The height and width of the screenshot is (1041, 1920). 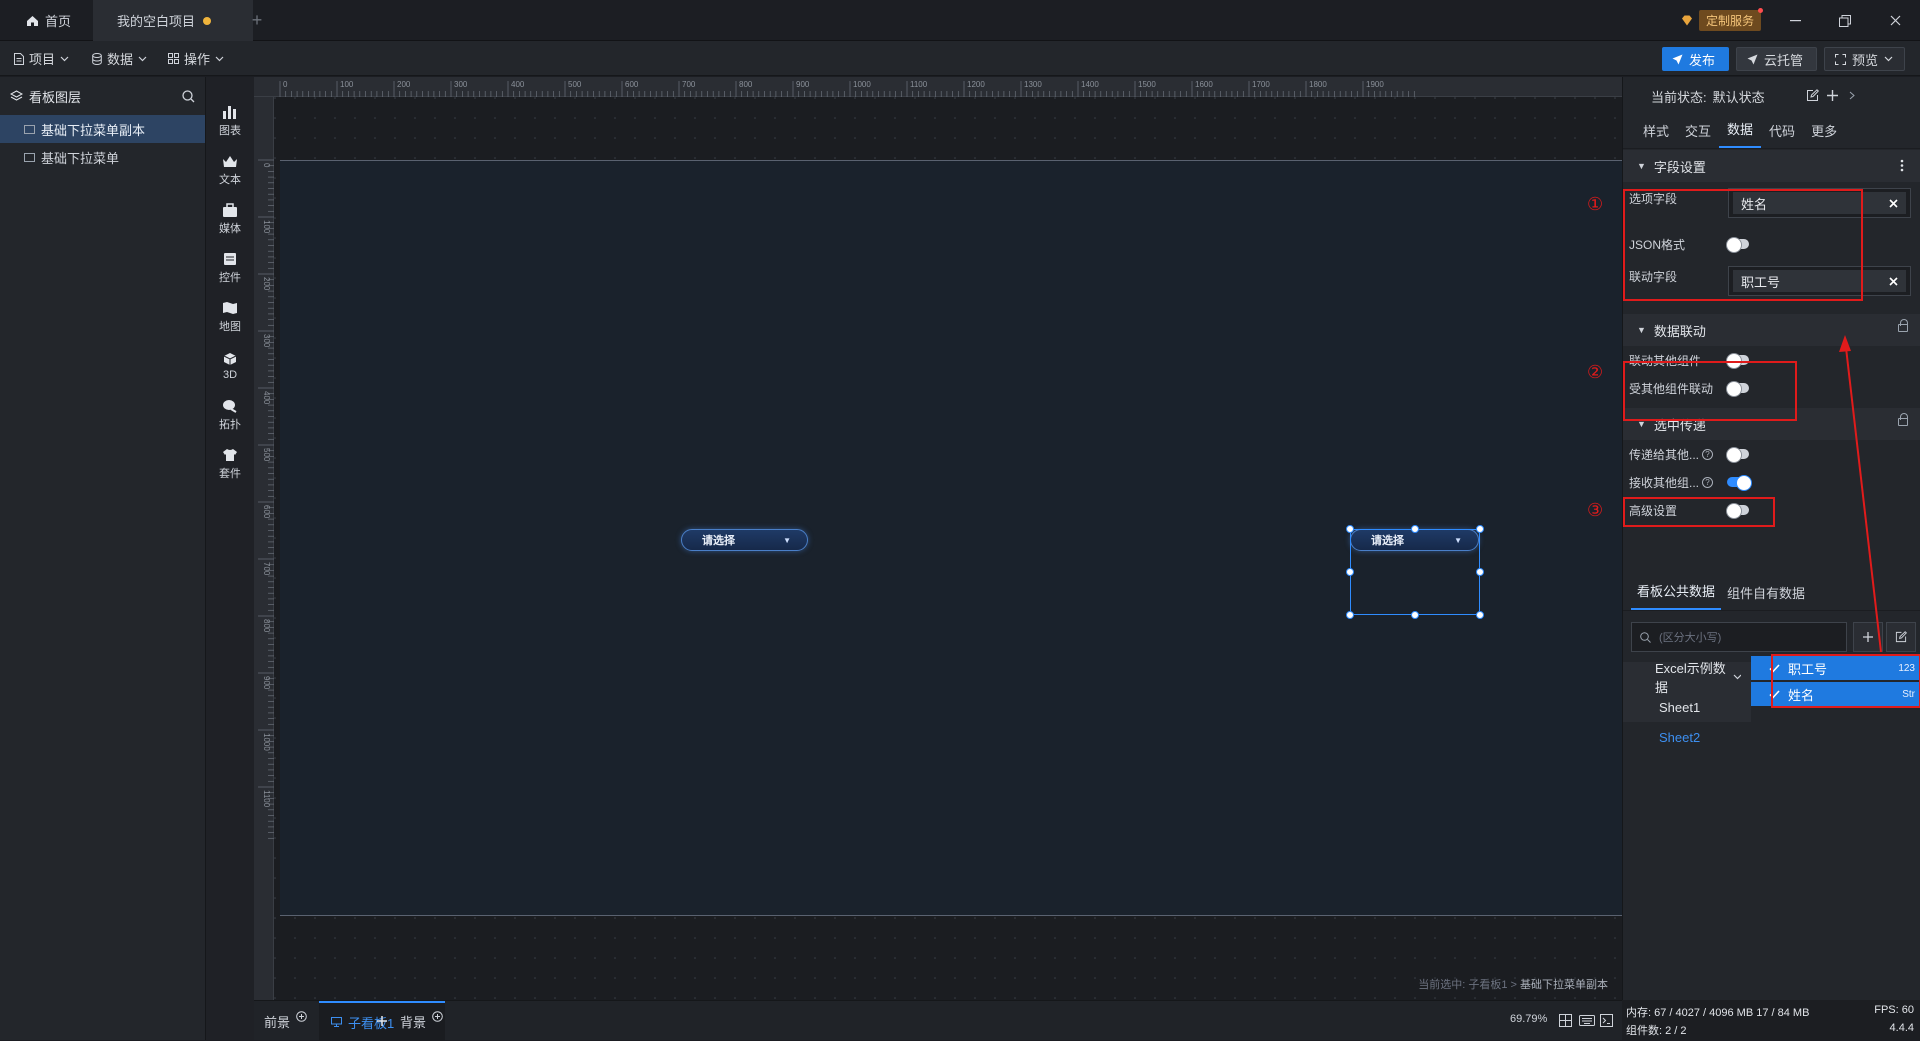 What do you see at coordinates (1894, 1010) in the screenshot?
I see `fps-status: FPS: 60` at bounding box center [1894, 1010].